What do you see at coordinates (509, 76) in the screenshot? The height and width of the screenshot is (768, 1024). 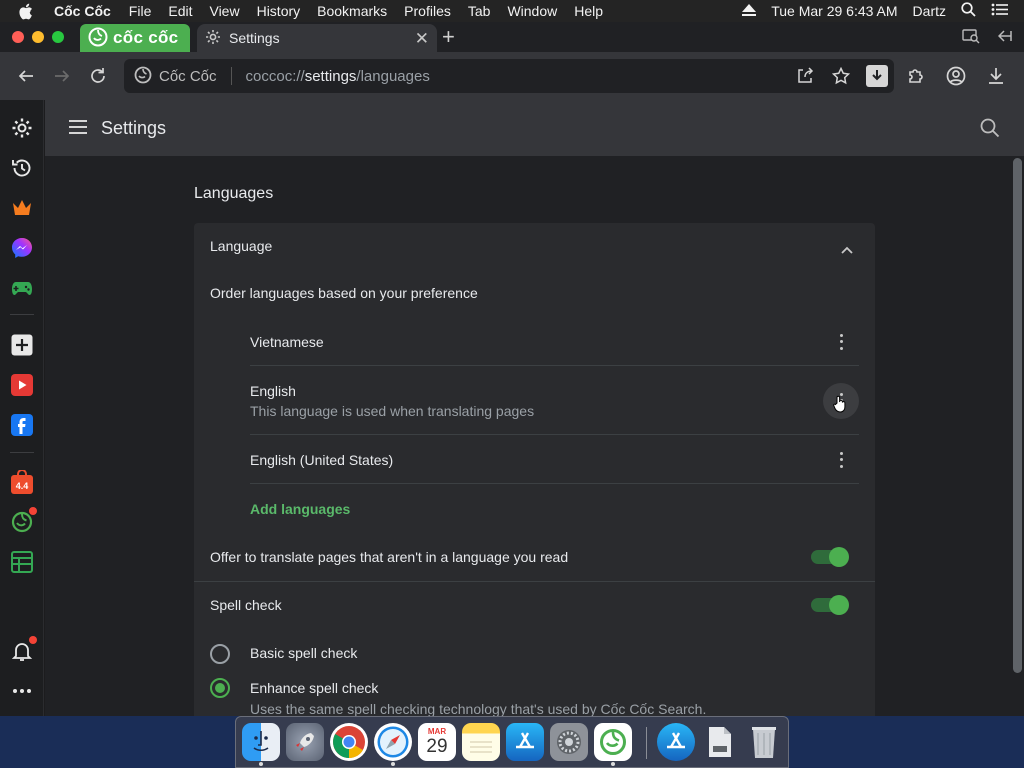 I see `address-bar: Cốc Cốc coccoc://settings/languages` at bounding box center [509, 76].